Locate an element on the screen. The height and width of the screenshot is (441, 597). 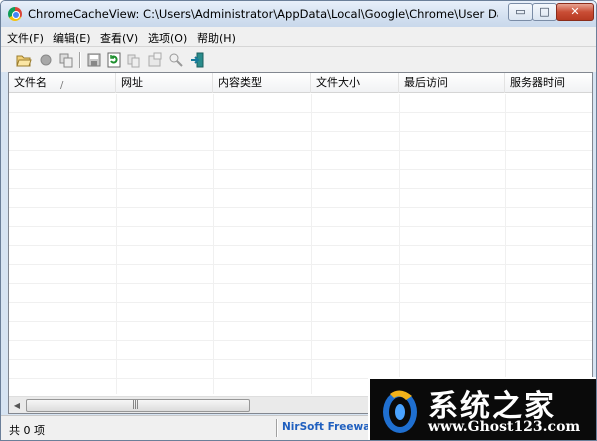
copy-files-icon is located at coordinates (66, 60).